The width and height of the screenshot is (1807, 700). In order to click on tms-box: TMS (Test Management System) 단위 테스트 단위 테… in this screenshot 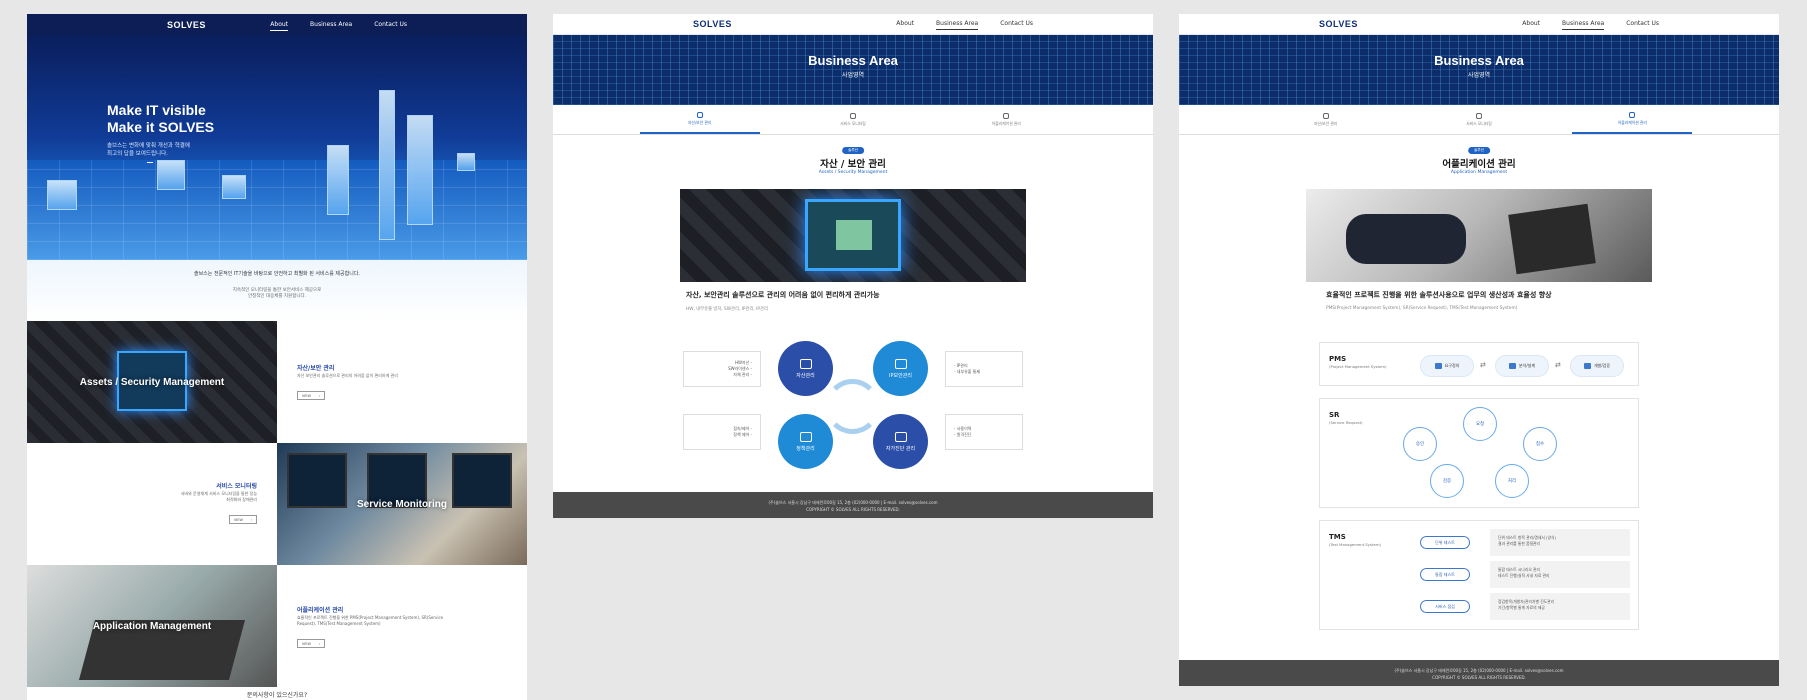, I will do `click(1479, 575)`.